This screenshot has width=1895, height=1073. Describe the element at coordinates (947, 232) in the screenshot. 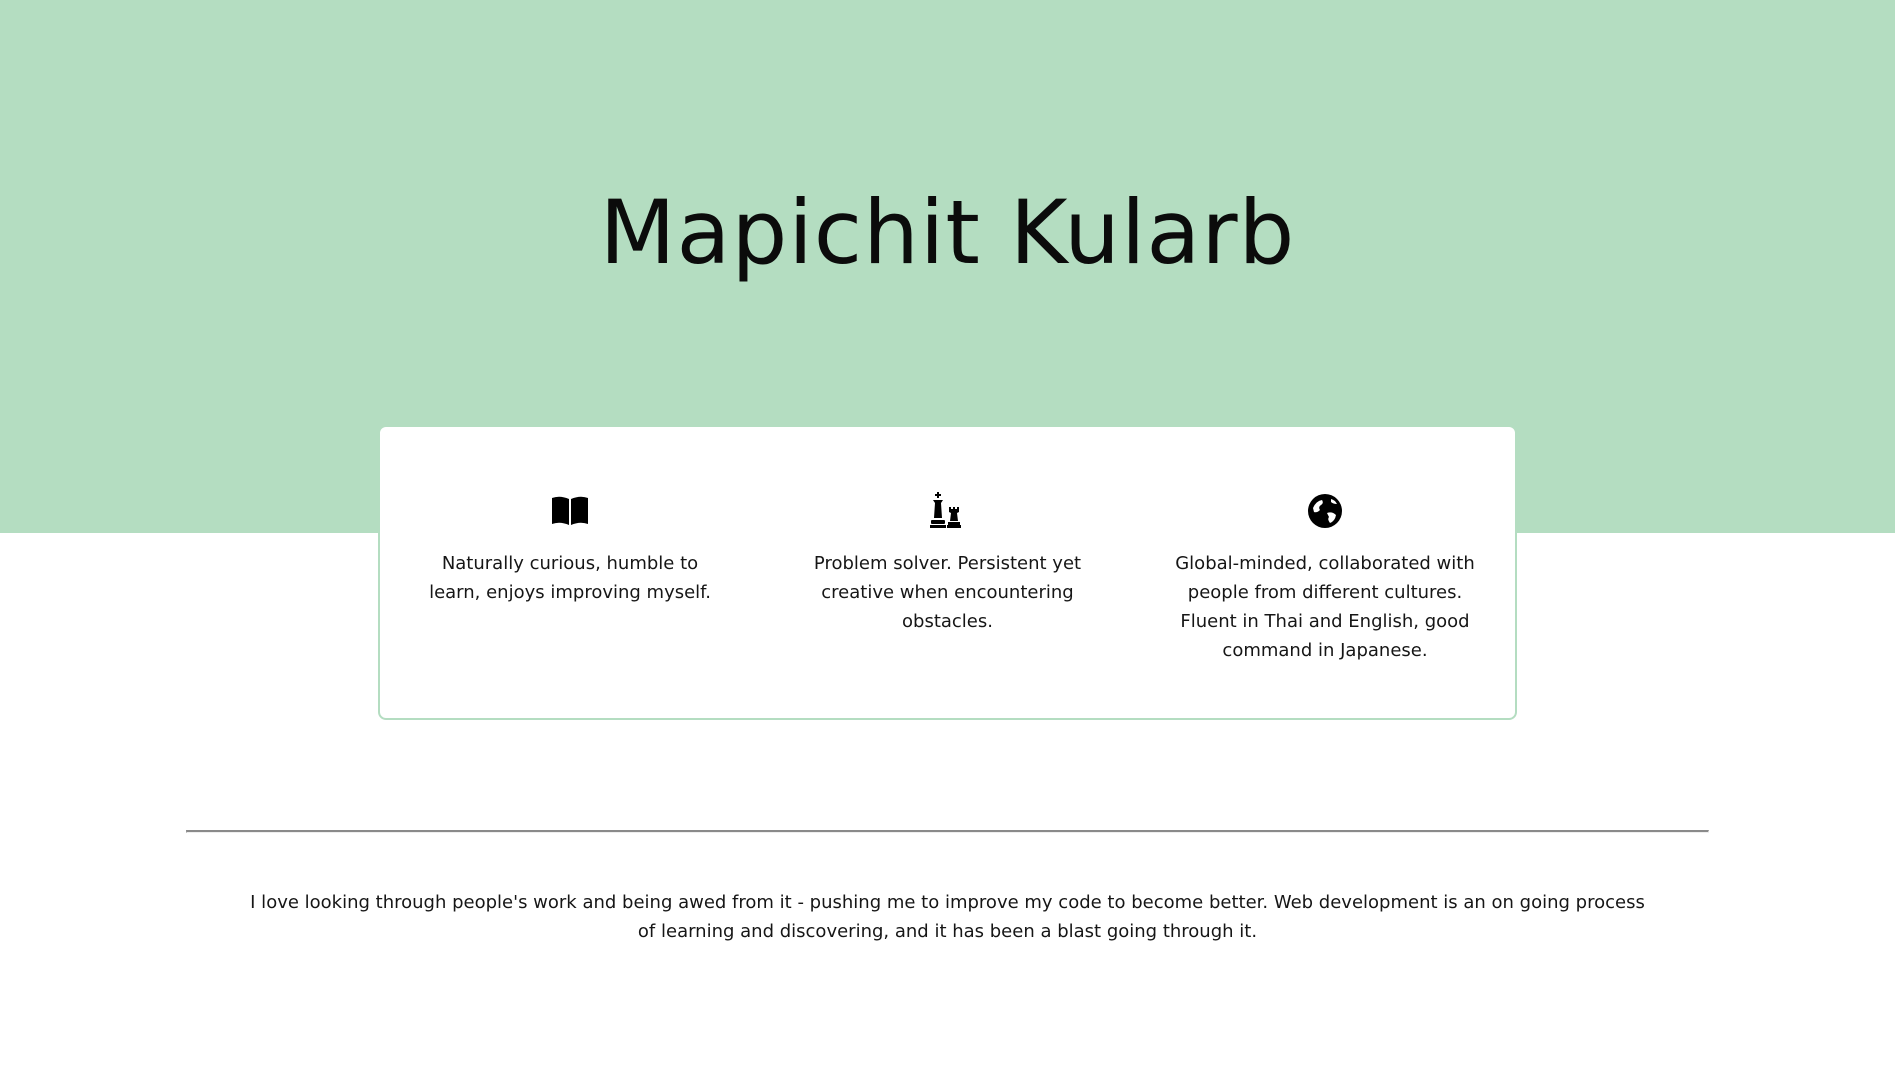

I see `page-title: Mapichit Kularb` at that location.